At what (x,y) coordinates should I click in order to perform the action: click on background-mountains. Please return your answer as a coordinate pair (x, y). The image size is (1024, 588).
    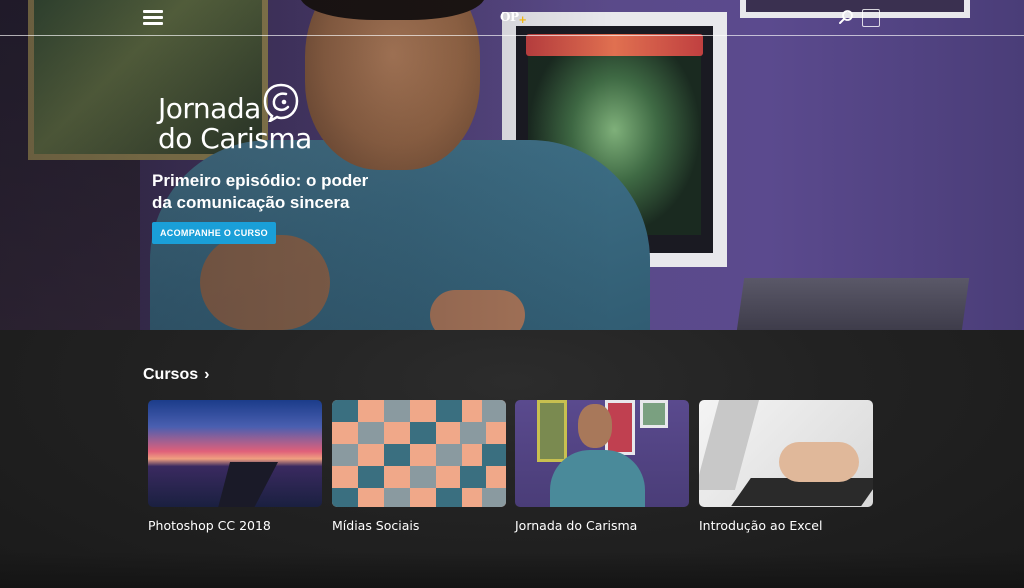
    Looking at the image, I should click on (512, 570).